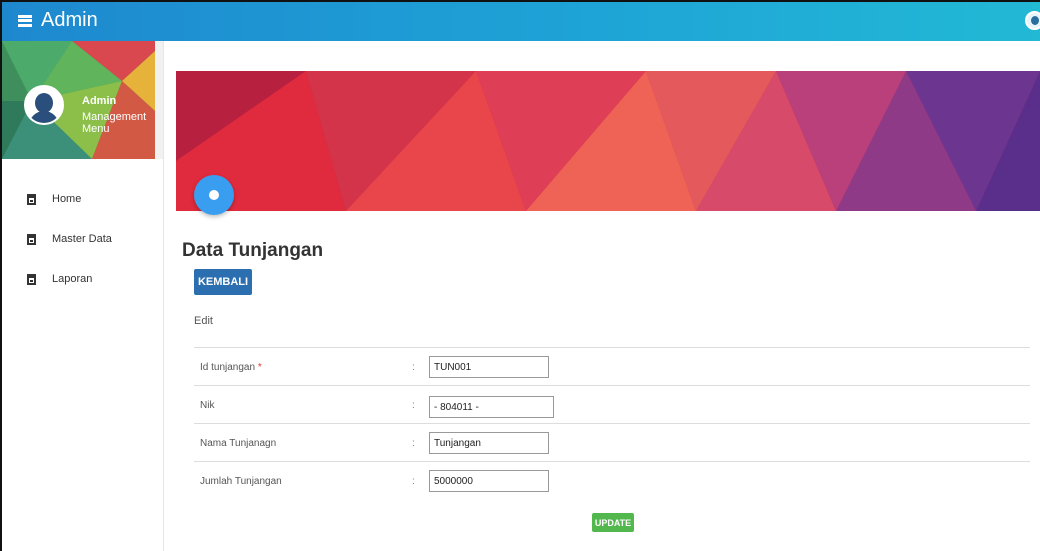  I want to click on nama-tunjangan-input, so click(489, 443).